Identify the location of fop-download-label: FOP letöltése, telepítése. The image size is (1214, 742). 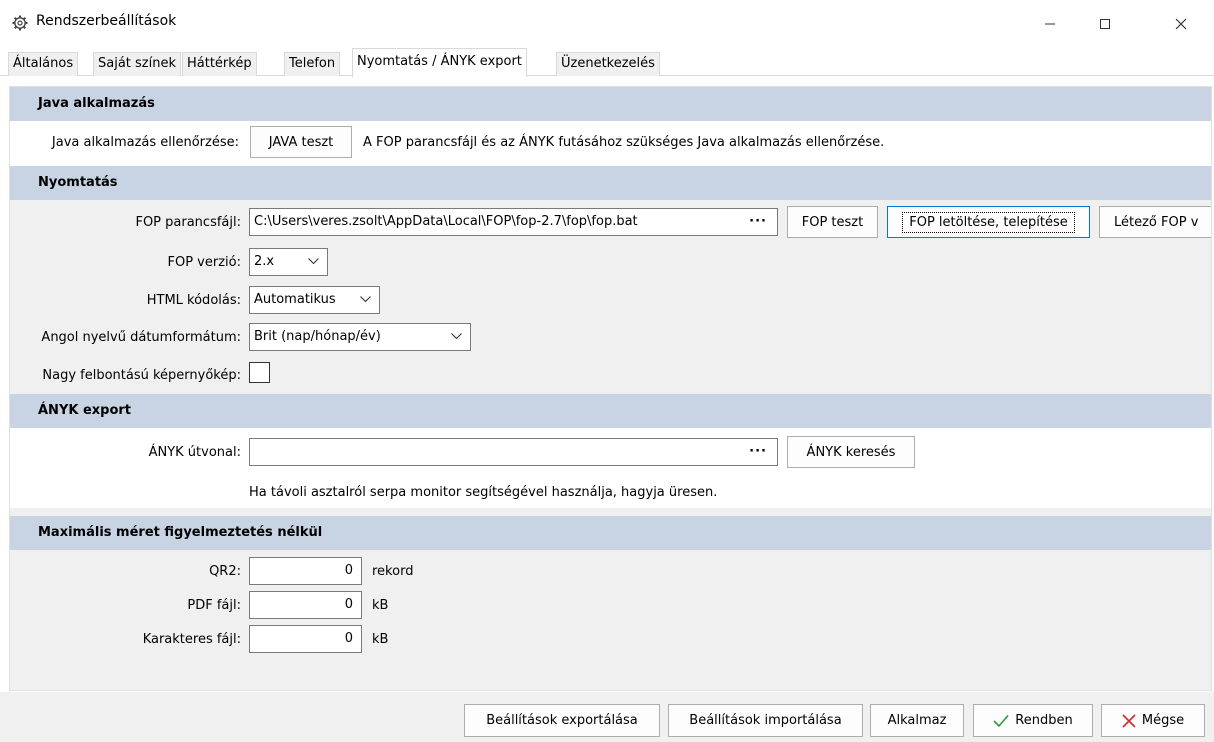
(988, 222).